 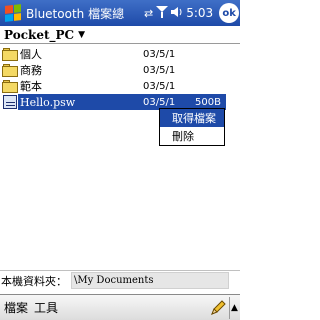 What do you see at coordinates (75, 13) in the screenshot?
I see `app-title: Bluetooth 檔案總` at bounding box center [75, 13].